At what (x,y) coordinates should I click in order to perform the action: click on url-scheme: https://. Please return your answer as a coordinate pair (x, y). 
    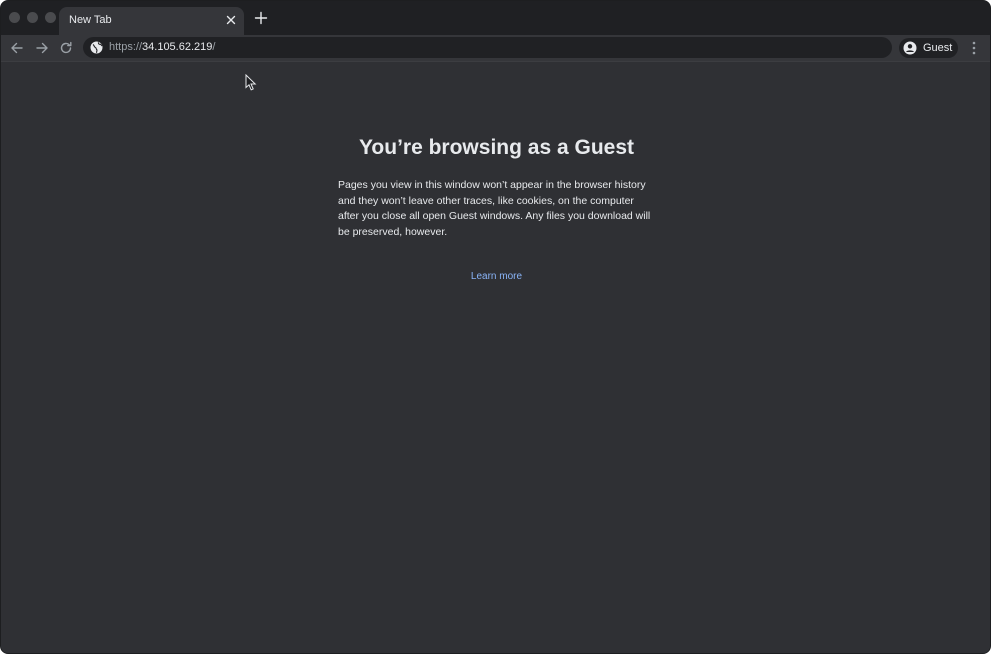
    Looking at the image, I should click on (126, 47).